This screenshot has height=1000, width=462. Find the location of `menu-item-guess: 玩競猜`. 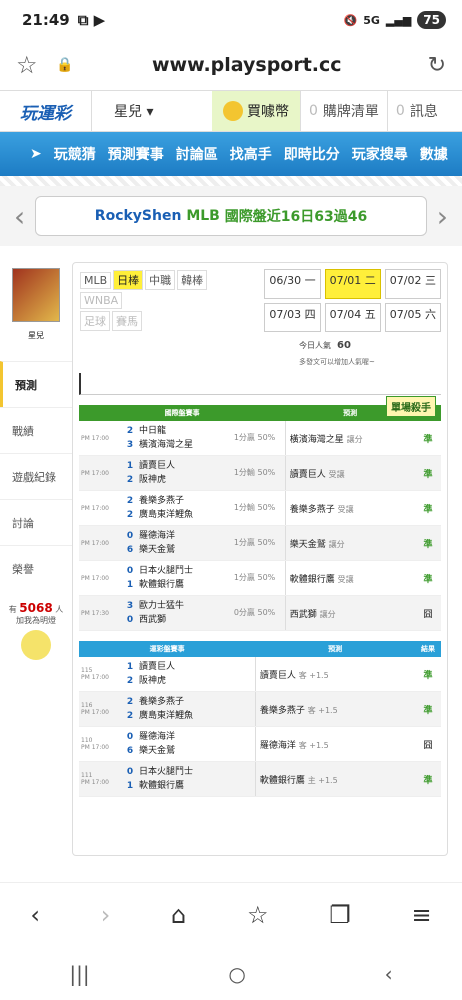

menu-item-guess: 玩競猜 is located at coordinates (75, 154).